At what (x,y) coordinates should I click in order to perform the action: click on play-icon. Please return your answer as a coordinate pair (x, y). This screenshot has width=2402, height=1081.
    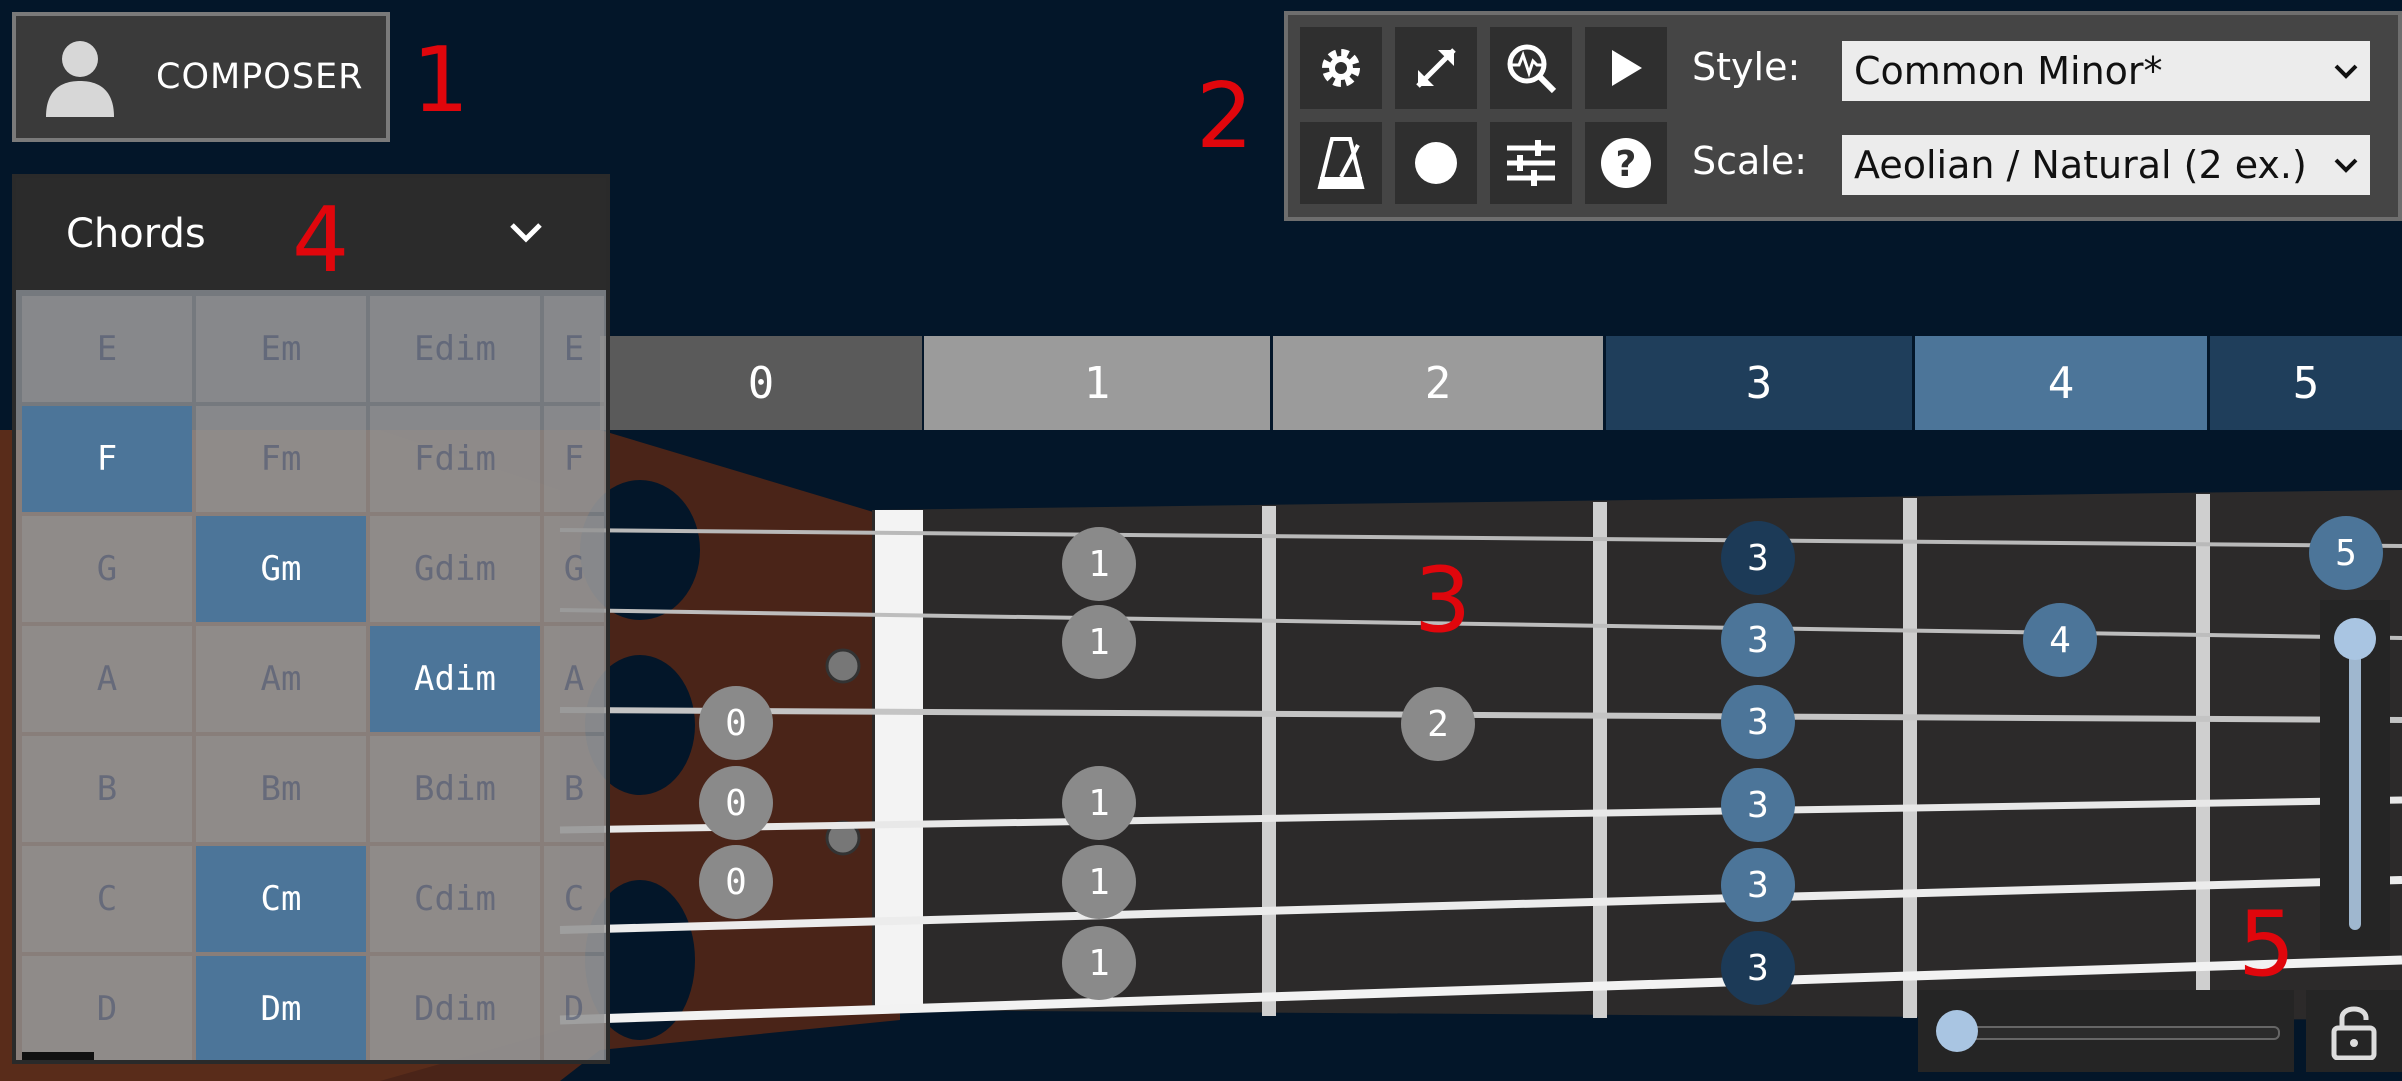
    Looking at the image, I should click on (1627, 68).